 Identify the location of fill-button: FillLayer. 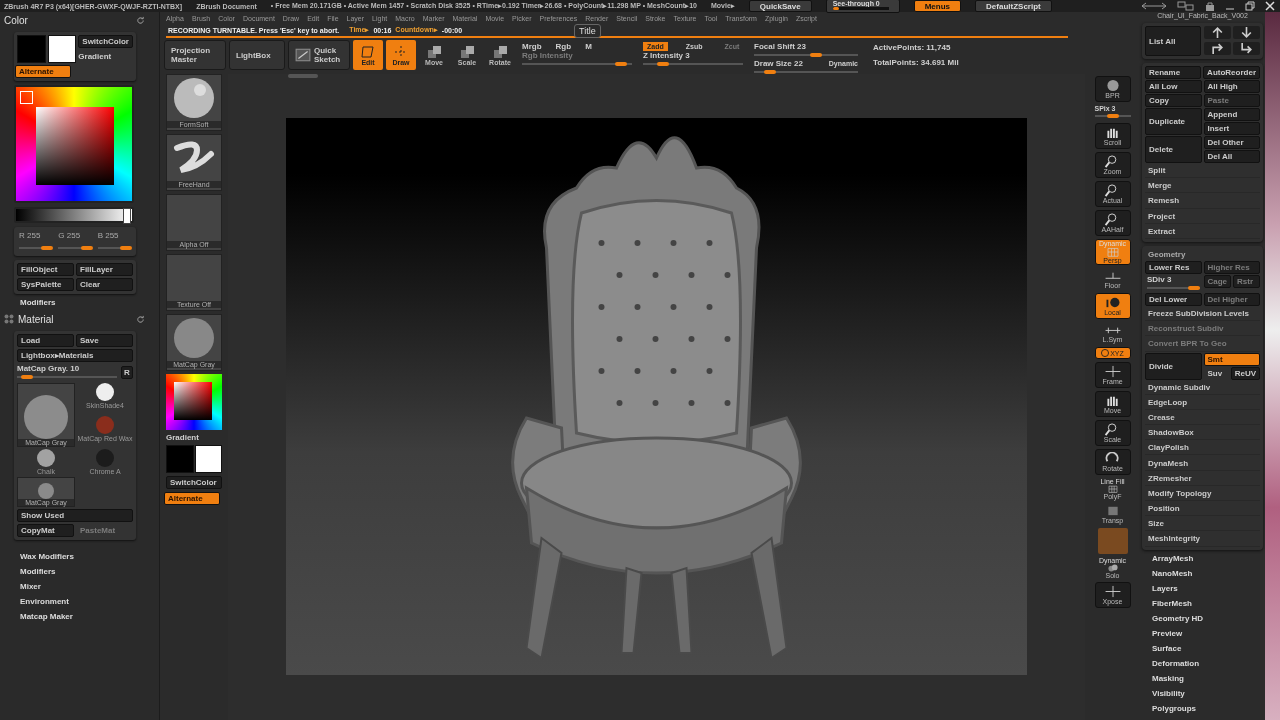
(104, 269).